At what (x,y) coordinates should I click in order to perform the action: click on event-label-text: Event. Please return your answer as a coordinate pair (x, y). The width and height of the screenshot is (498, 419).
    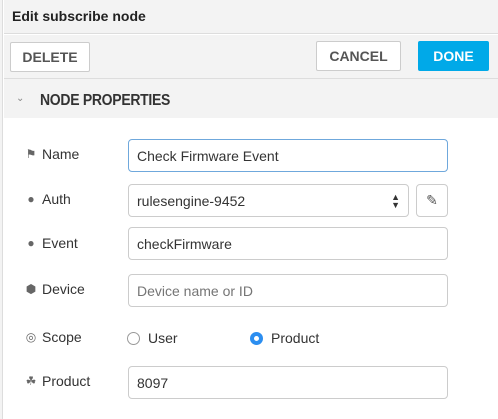
    Looking at the image, I should click on (60, 243).